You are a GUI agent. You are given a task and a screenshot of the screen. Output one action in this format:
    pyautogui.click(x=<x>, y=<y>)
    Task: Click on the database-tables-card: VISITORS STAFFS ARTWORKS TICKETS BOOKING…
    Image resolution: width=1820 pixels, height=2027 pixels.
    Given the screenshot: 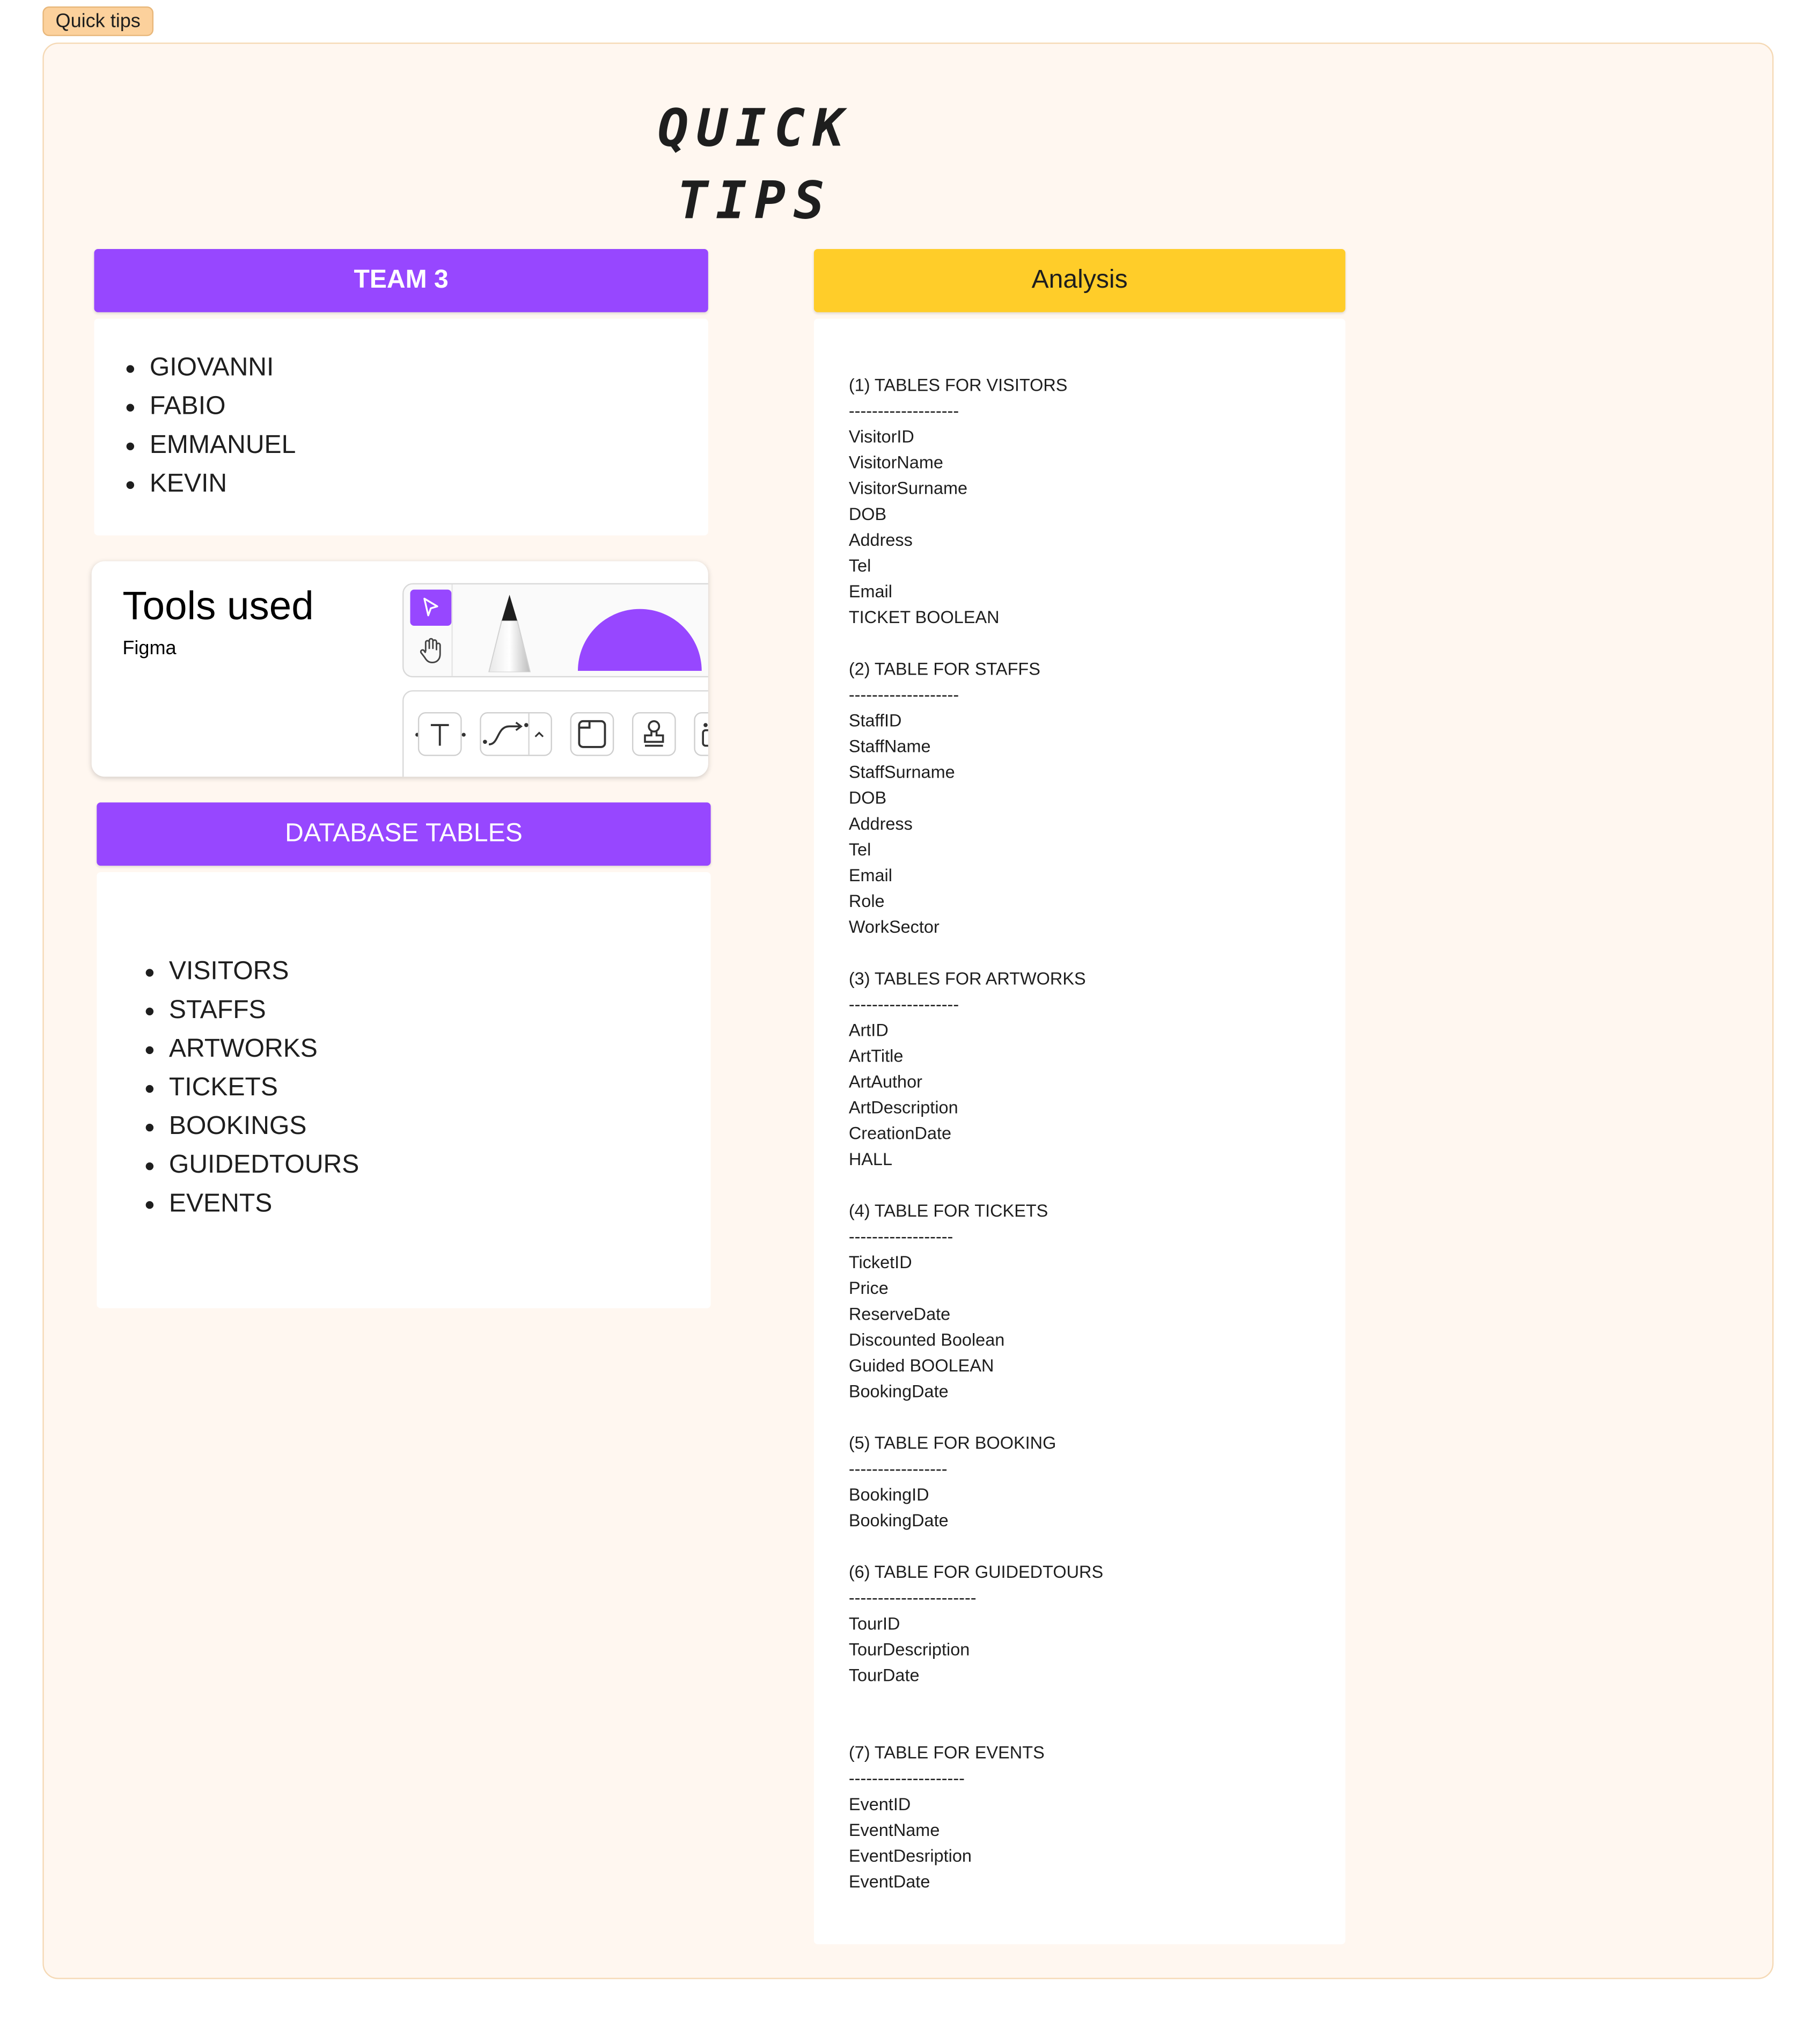 What is the action you would take?
    pyautogui.click(x=404, y=1090)
    